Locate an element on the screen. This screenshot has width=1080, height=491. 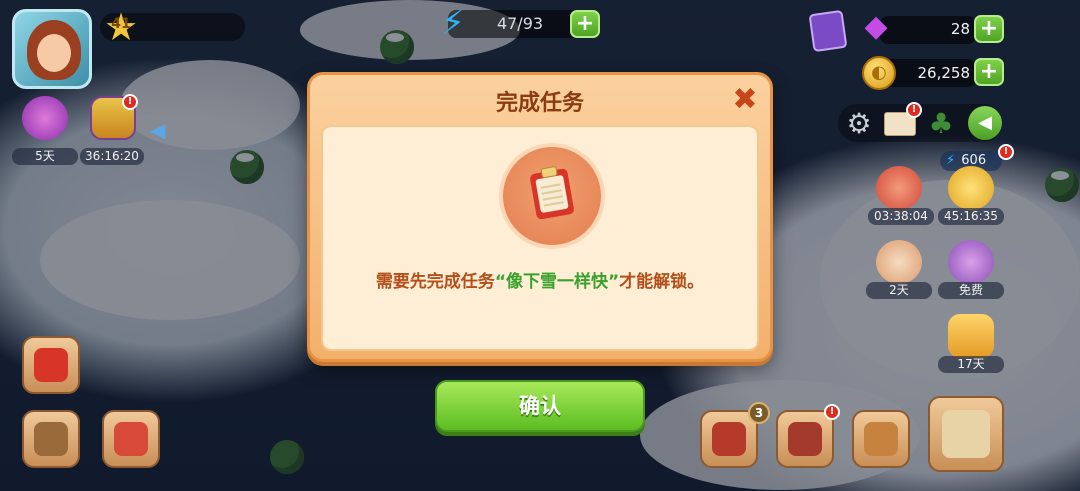
backpack-icon is located at coordinates (881, 439).